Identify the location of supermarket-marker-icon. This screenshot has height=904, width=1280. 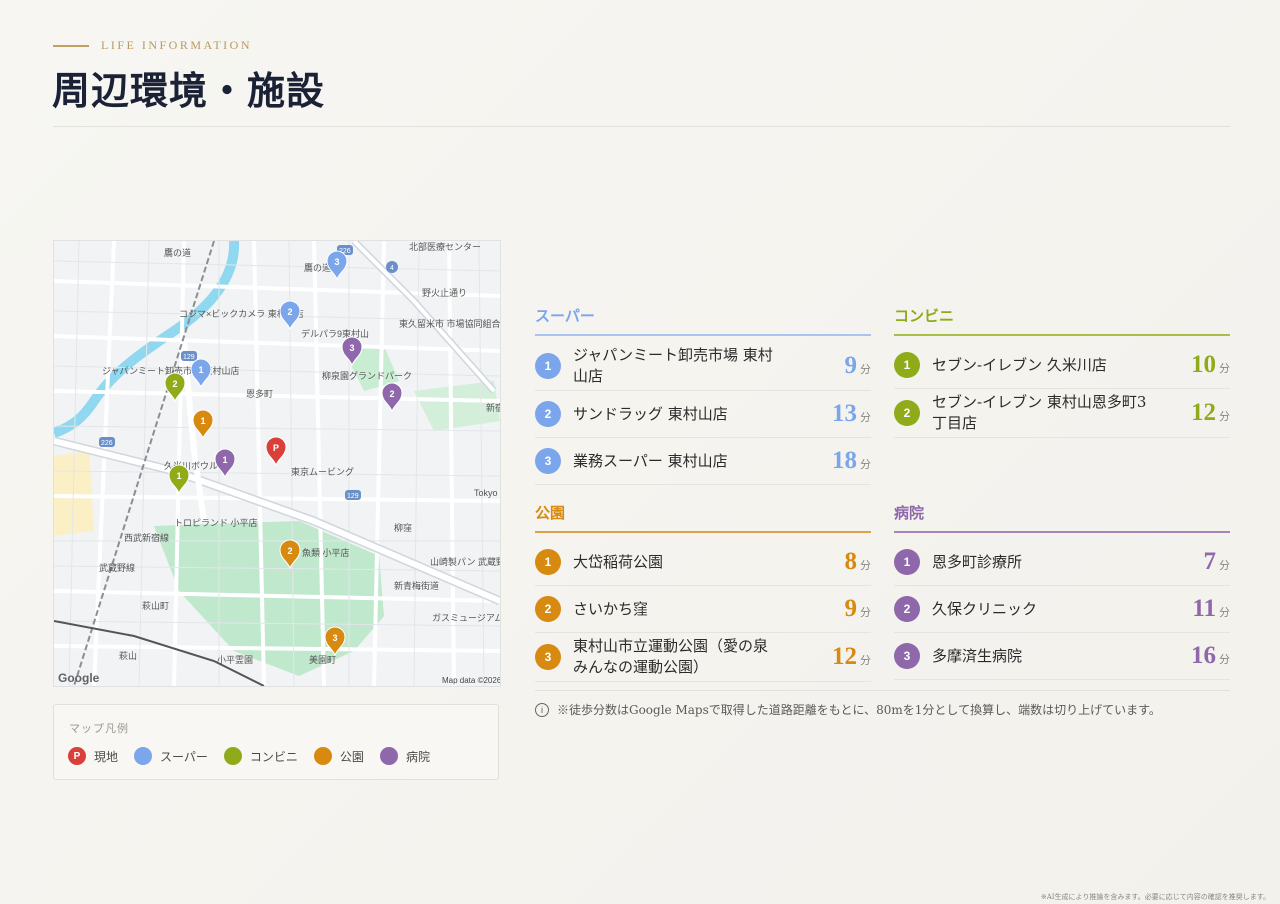
(143, 756).